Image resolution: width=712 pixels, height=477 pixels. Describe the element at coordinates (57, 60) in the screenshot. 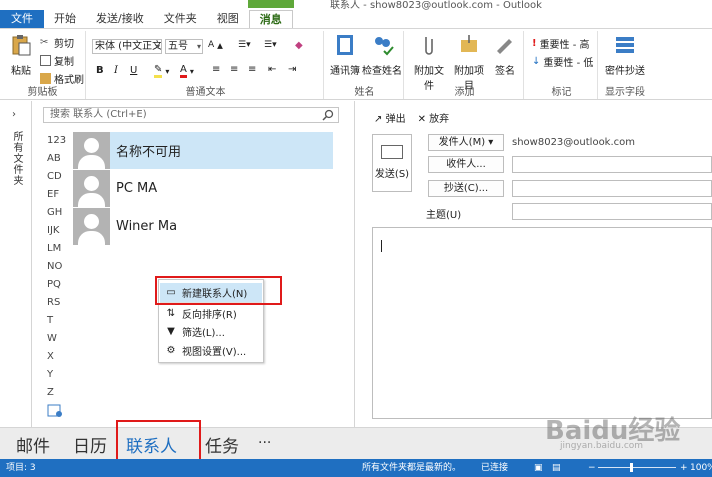

I see `copy-button: 复制` at that location.